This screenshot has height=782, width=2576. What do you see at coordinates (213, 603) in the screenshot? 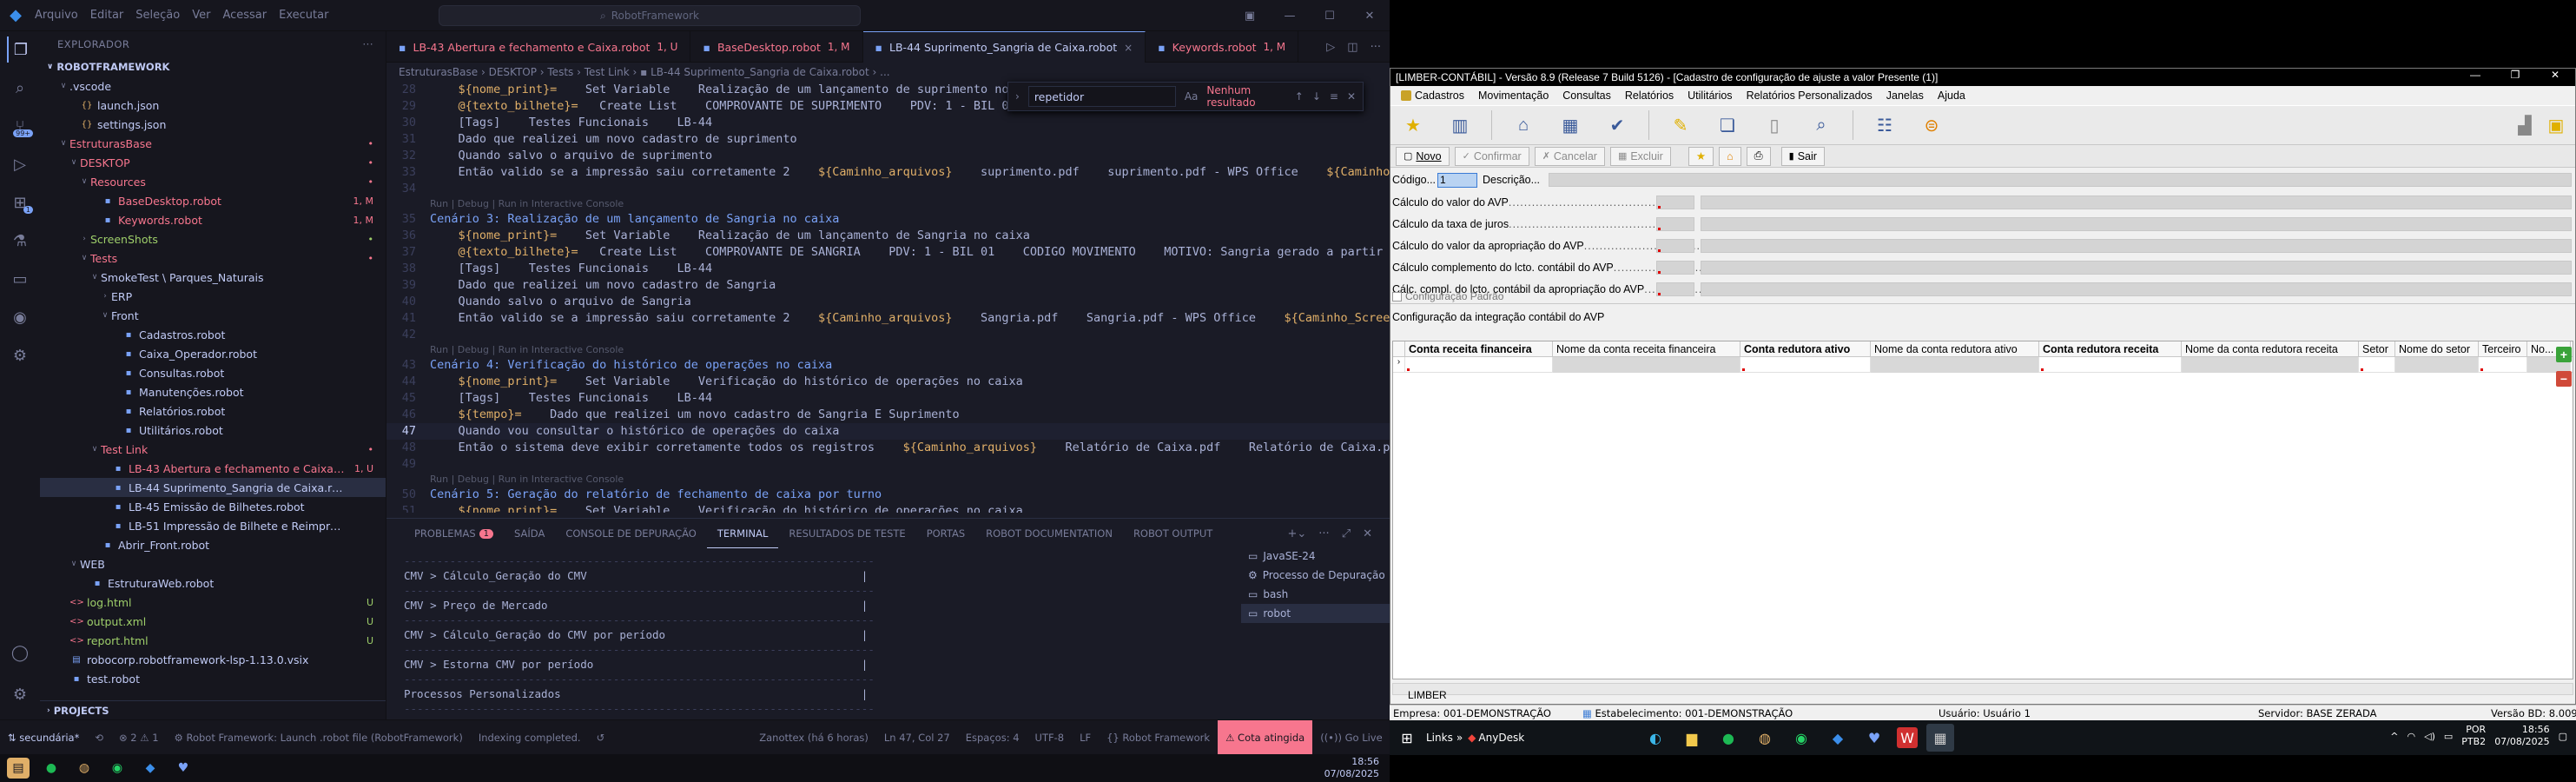
I see `tree-item: <> log.html U` at bounding box center [213, 603].